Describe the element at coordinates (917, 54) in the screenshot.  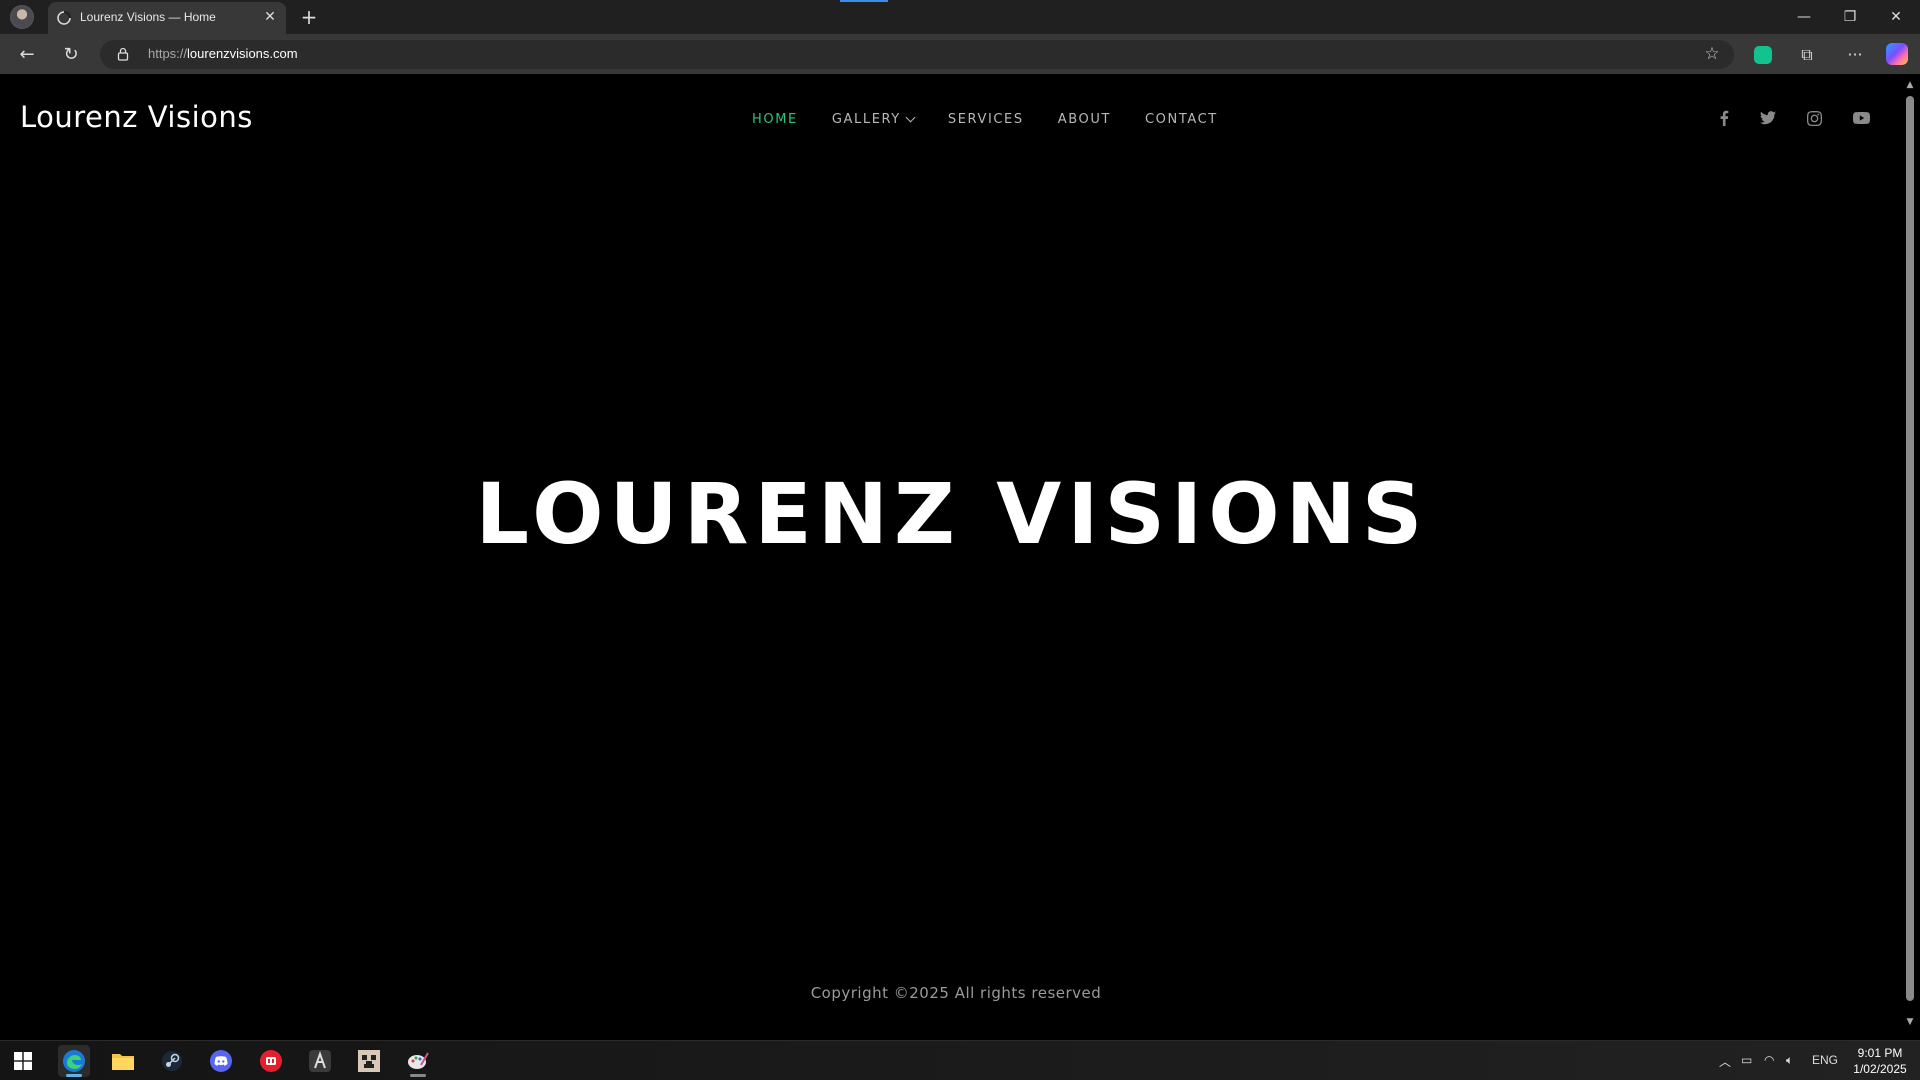
I see `address-bar: https://lourenzvisions.com ☆` at that location.